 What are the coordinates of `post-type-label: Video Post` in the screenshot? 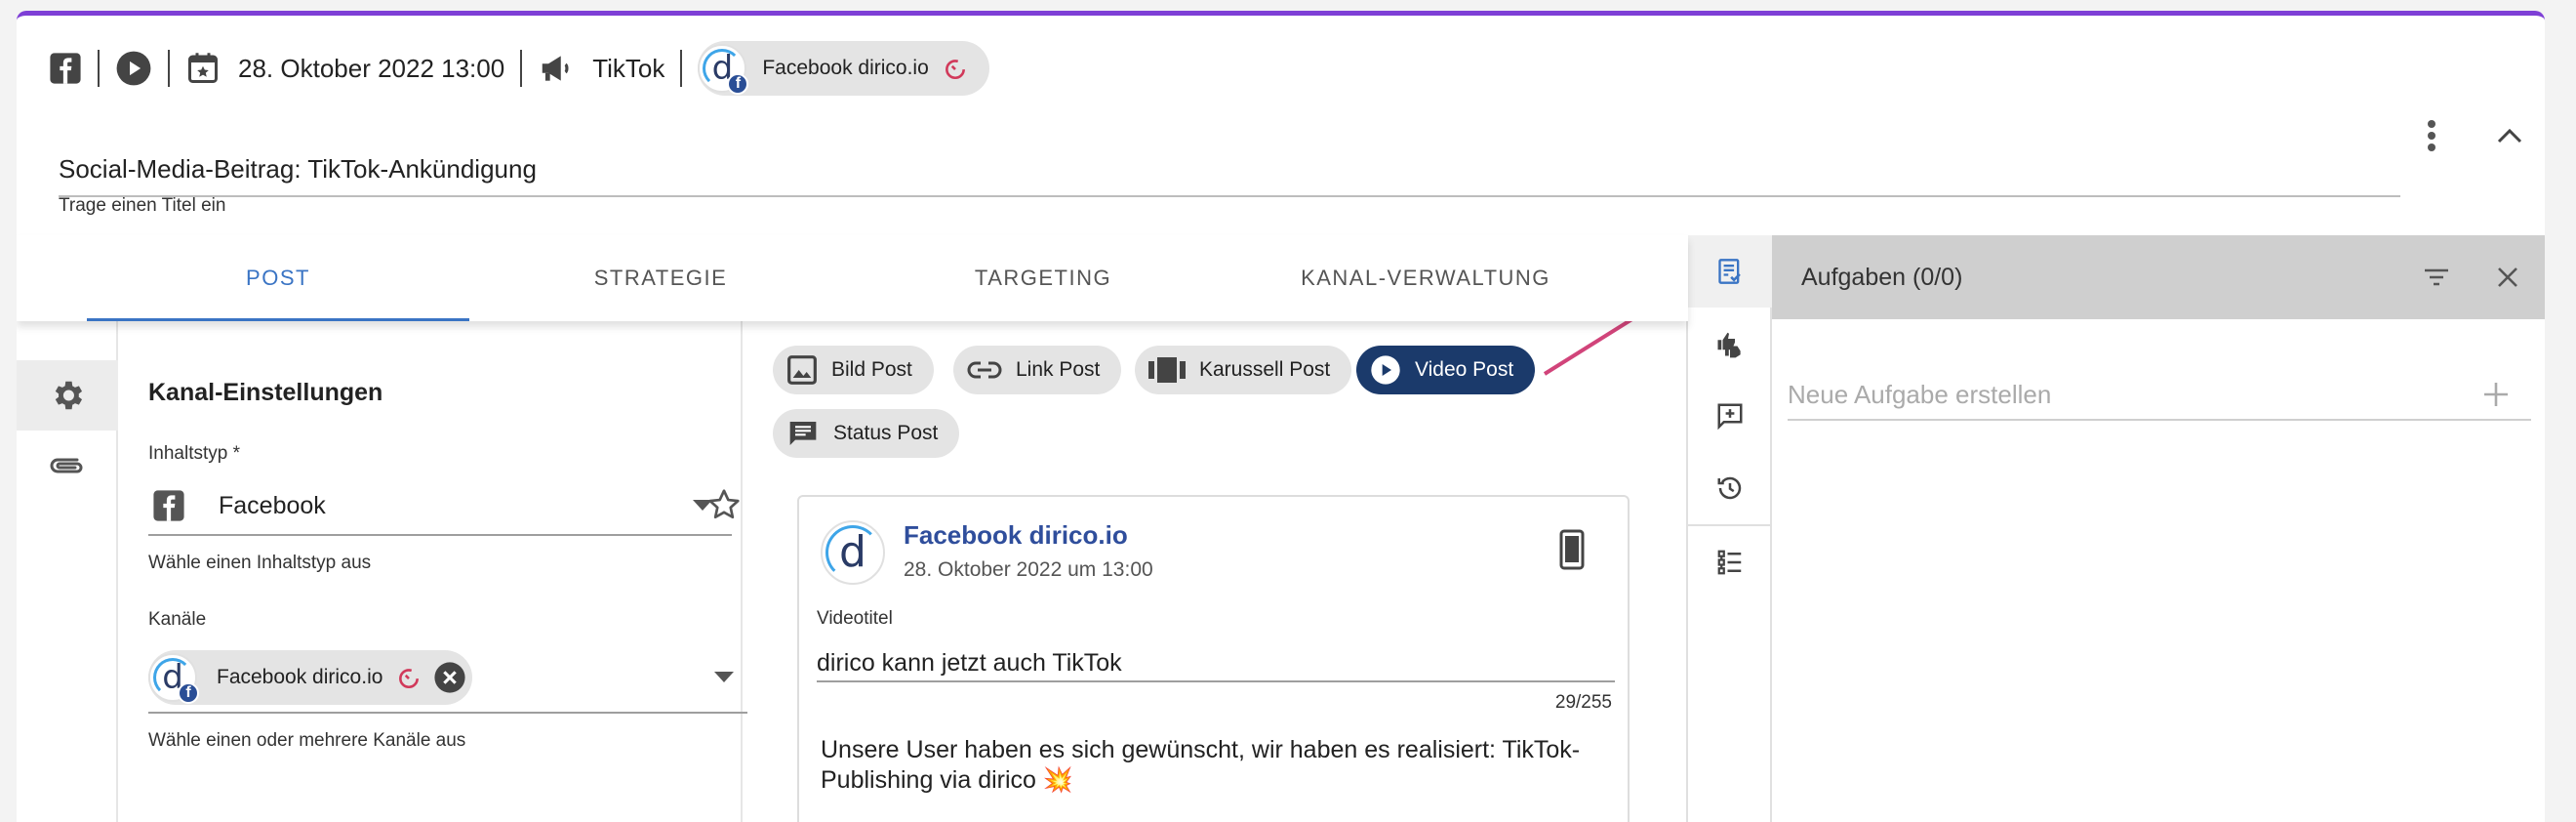 It's located at (1464, 369).